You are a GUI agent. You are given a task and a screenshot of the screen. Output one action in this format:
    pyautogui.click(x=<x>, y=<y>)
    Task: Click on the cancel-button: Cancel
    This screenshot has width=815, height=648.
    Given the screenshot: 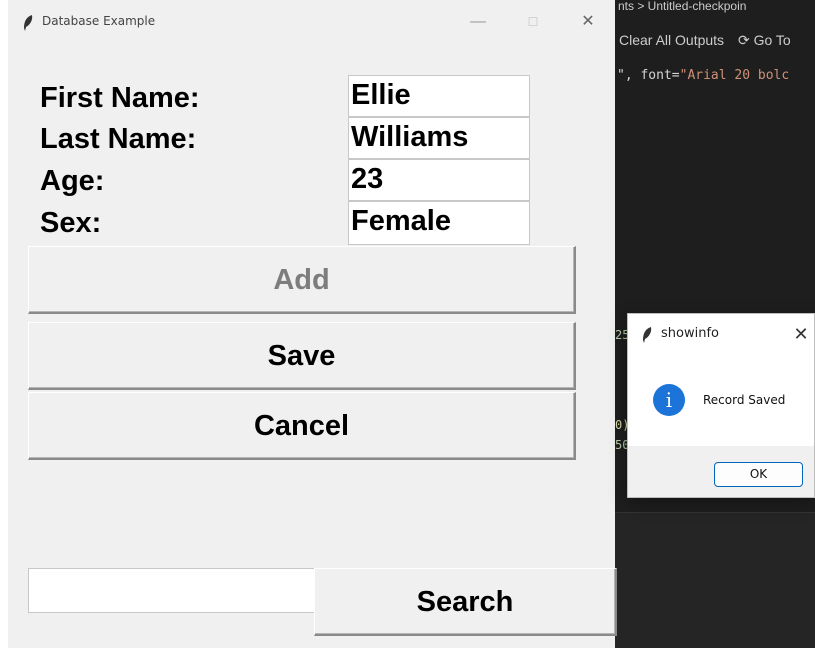 What is the action you would take?
    pyautogui.click(x=302, y=426)
    